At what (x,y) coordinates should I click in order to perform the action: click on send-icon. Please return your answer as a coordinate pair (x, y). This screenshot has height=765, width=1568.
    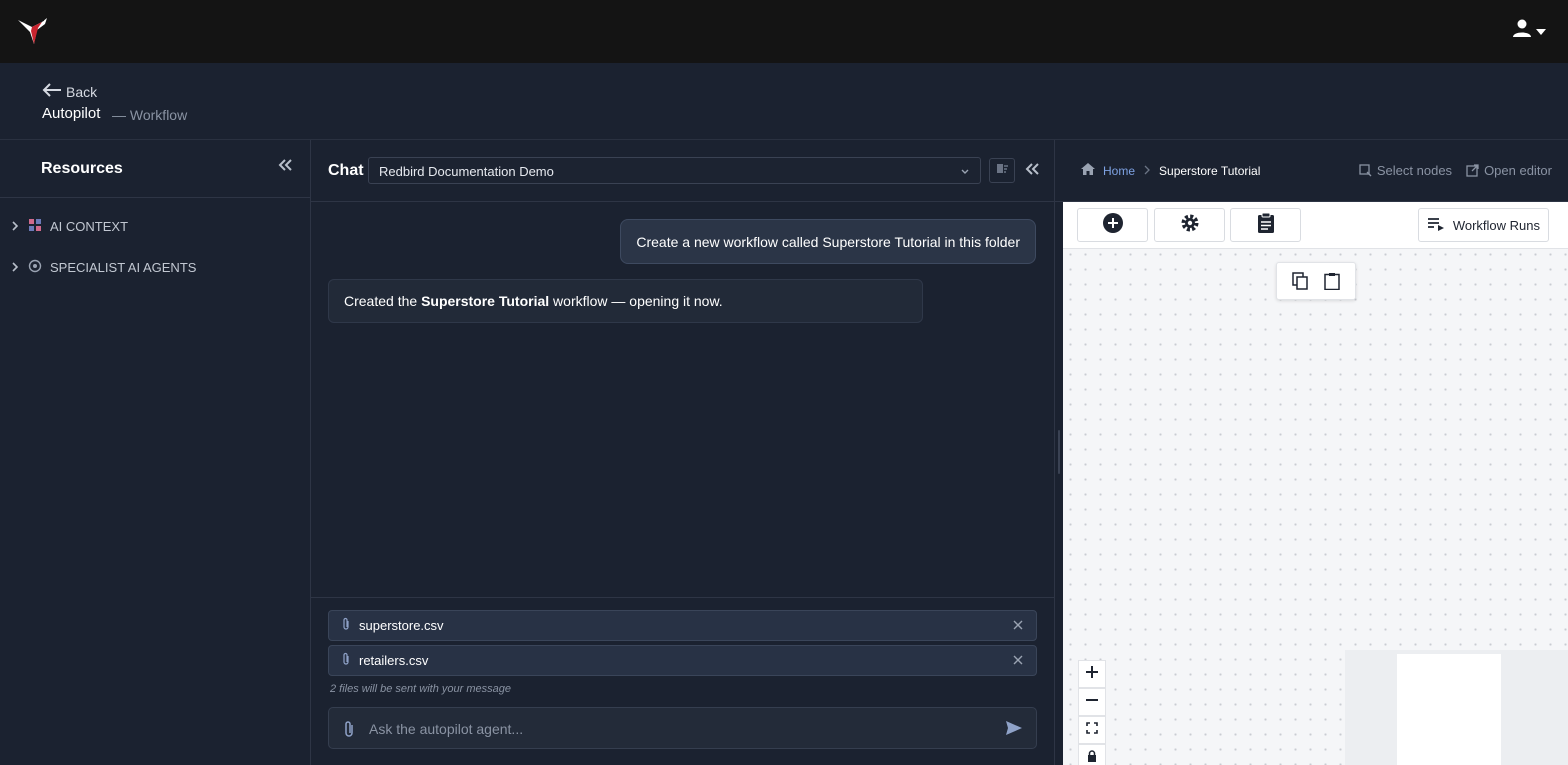
    Looking at the image, I should click on (1014, 730).